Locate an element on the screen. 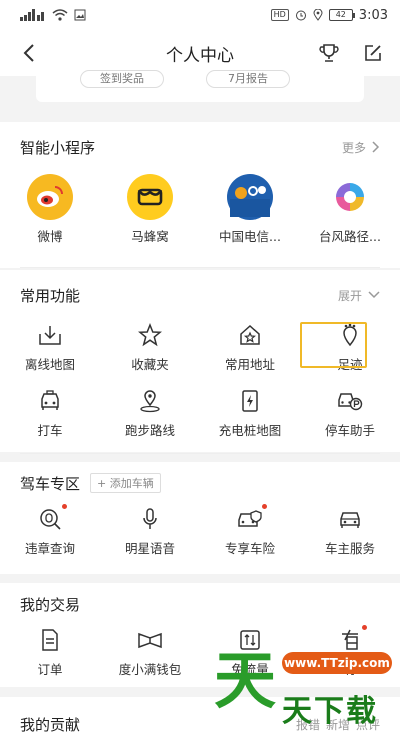 The image size is (400, 733). top-card: 签到奖品 7月报告 is located at coordinates (200, 89).